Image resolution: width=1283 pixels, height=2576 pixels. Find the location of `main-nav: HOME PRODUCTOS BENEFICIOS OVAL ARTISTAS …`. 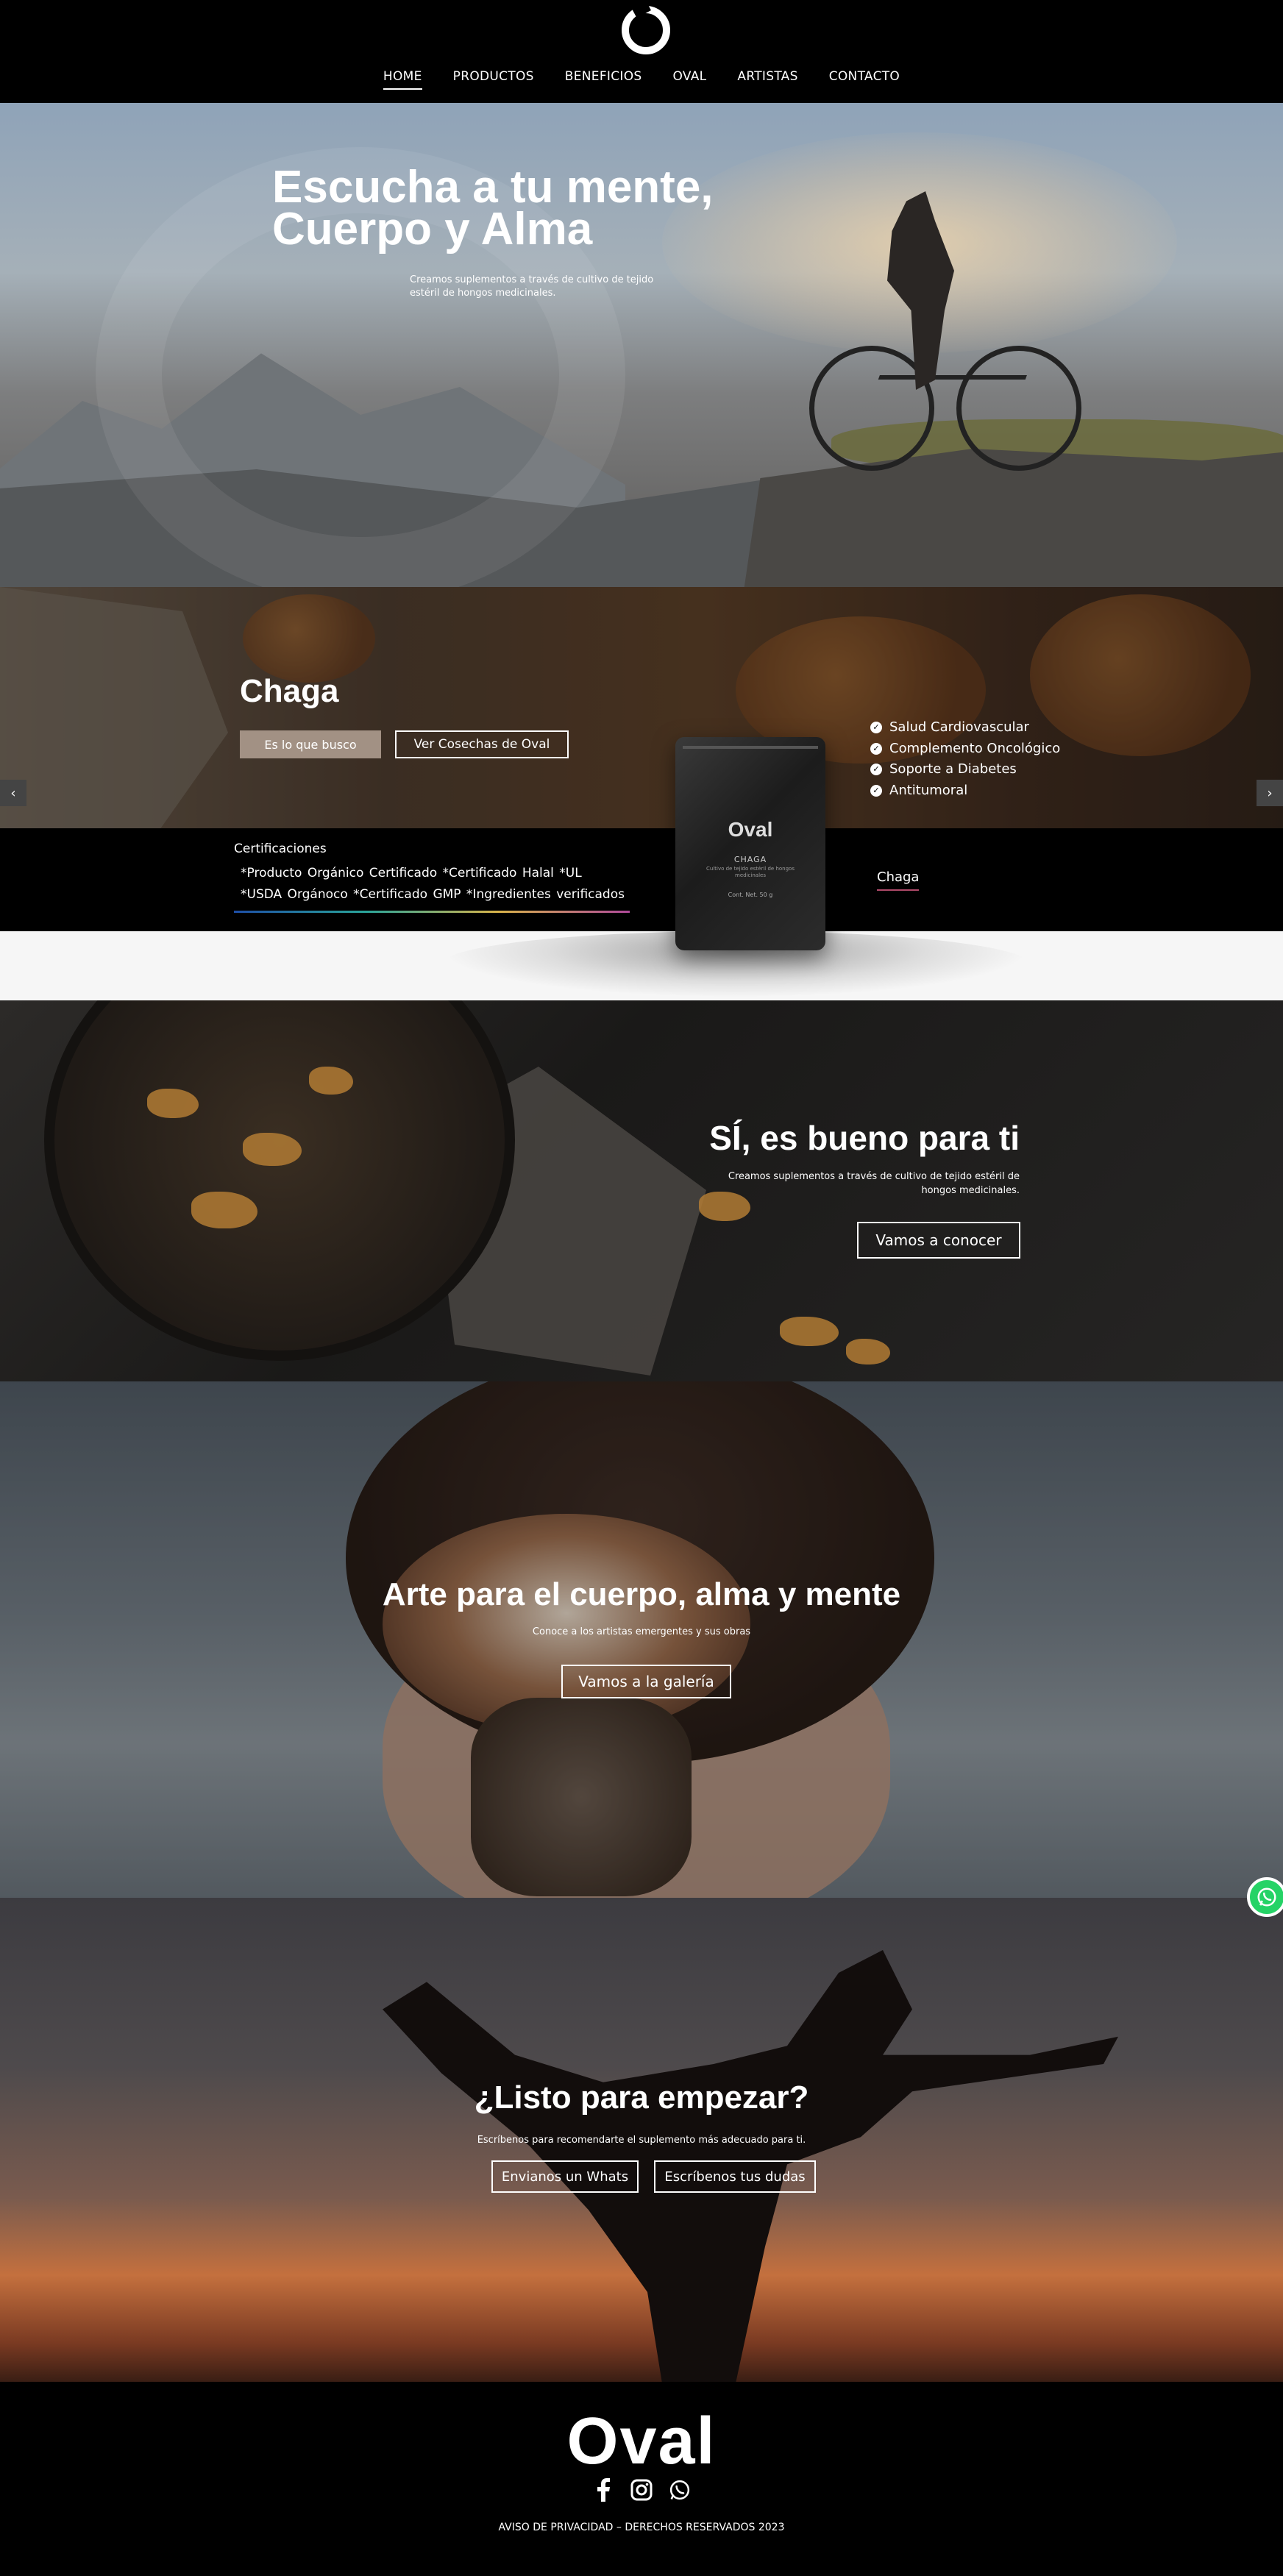

main-nav: HOME PRODUCTOS BENEFICIOS OVAL ARTISTAS … is located at coordinates (641, 79).